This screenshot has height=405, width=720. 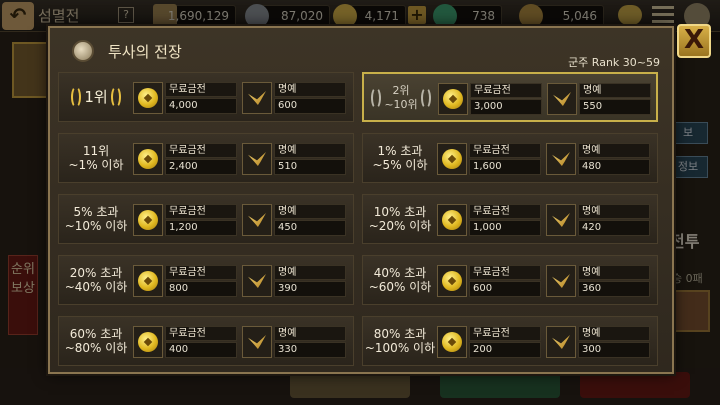 I want to click on rank-text: 2위 ~10위, so click(x=401, y=97).